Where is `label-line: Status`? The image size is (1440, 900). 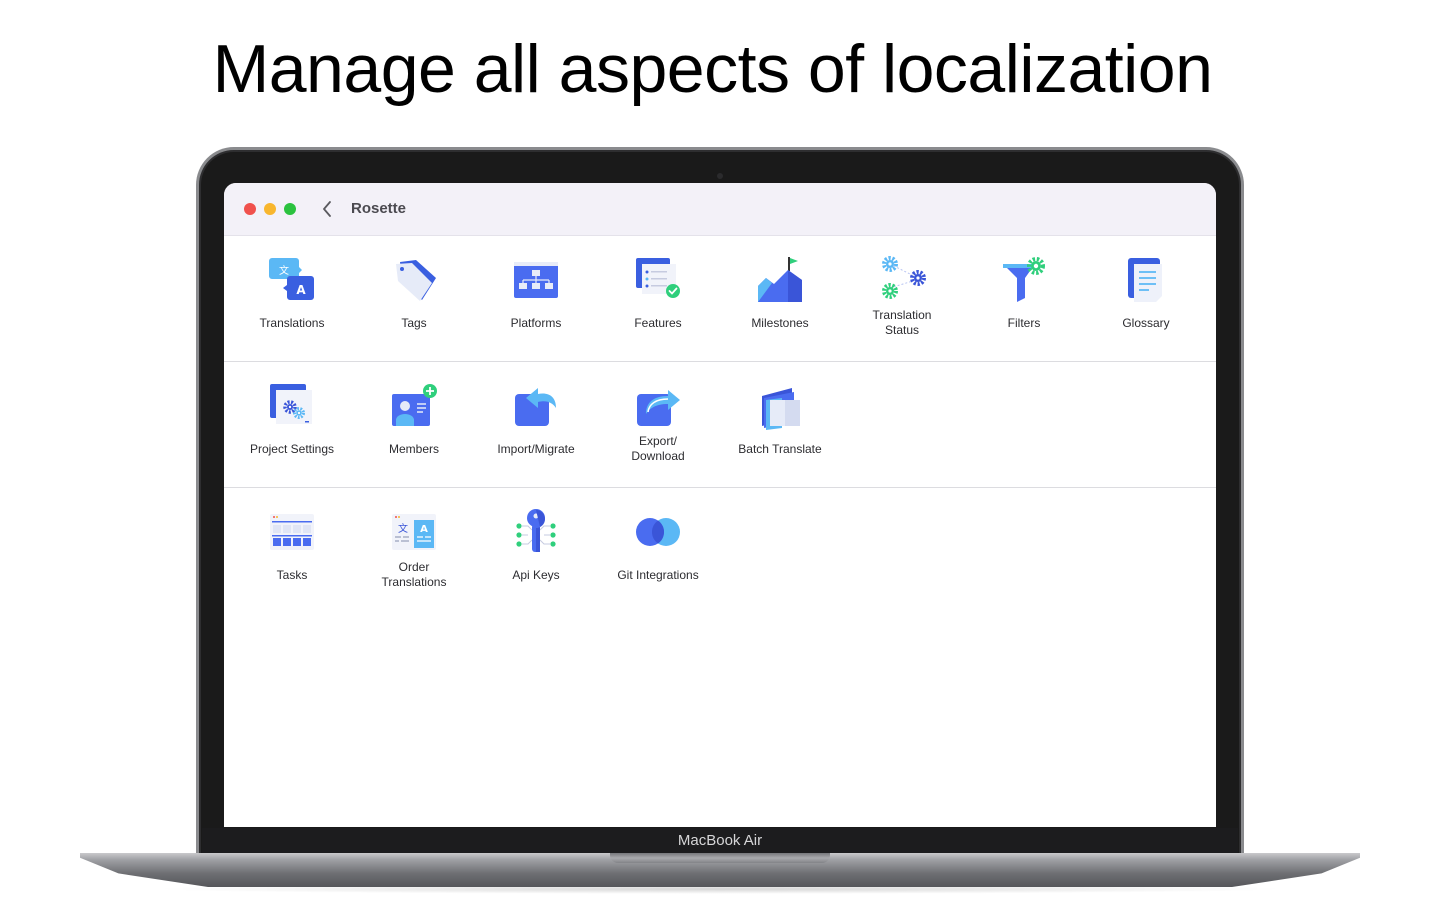 label-line: Status is located at coordinates (902, 330).